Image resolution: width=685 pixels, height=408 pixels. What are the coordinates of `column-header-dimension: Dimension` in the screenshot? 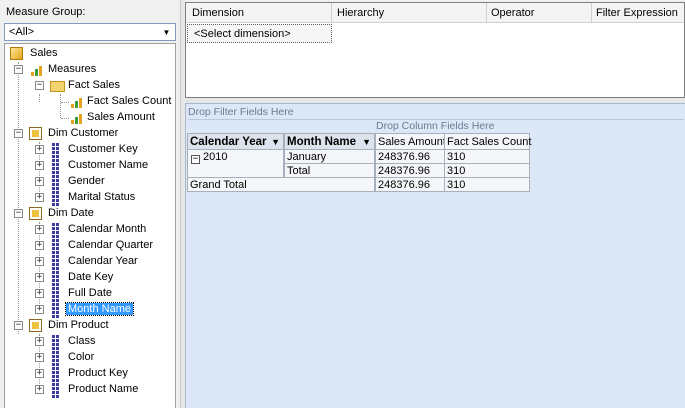 It's located at (218, 13).